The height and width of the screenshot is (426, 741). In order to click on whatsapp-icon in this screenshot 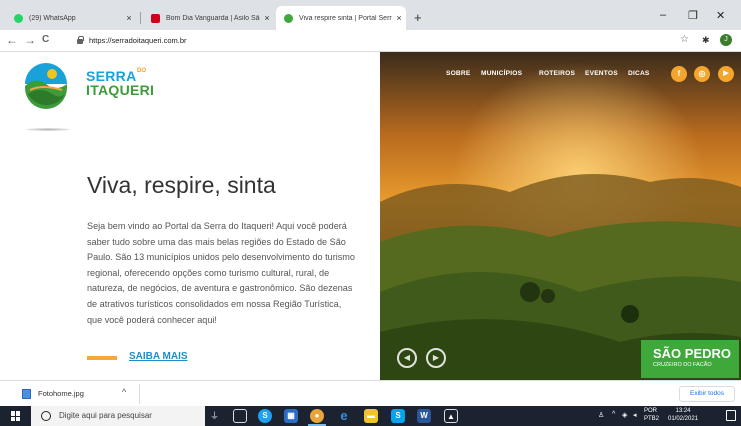, I will do `click(18, 18)`.